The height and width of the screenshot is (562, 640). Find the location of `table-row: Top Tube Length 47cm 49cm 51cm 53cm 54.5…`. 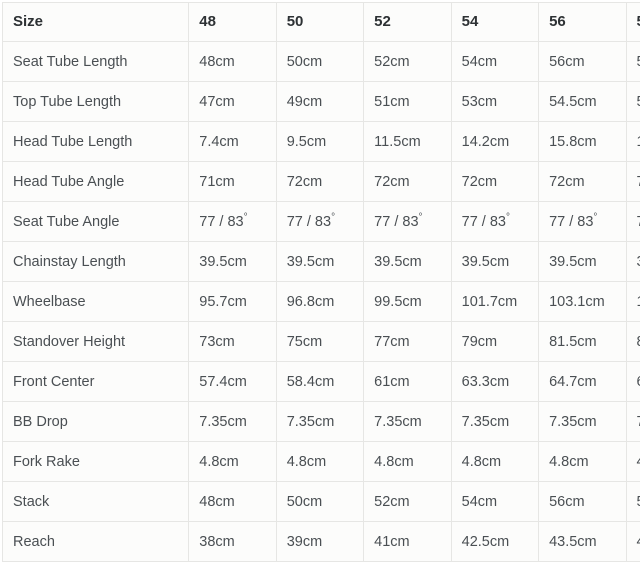

table-row: Top Tube Length 47cm 49cm 51cm 53cm 54.5… is located at coordinates (321, 102).